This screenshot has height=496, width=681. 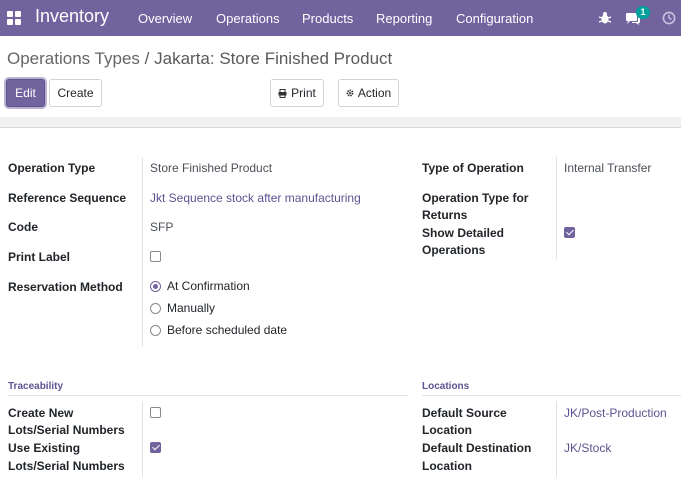 What do you see at coordinates (155, 308) in the screenshot?
I see `radio-manually` at bounding box center [155, 308].